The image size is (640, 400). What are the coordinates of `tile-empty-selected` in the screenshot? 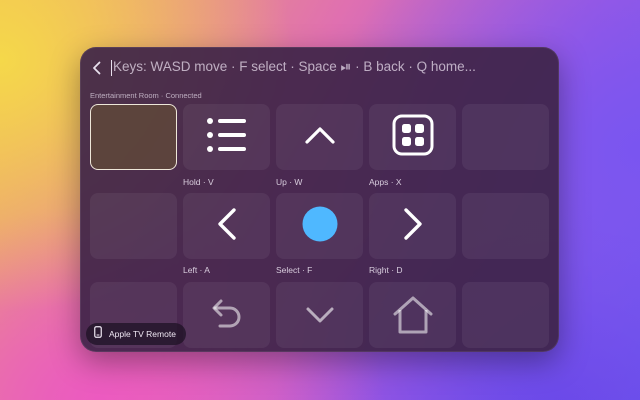 It's located at (133, 137).